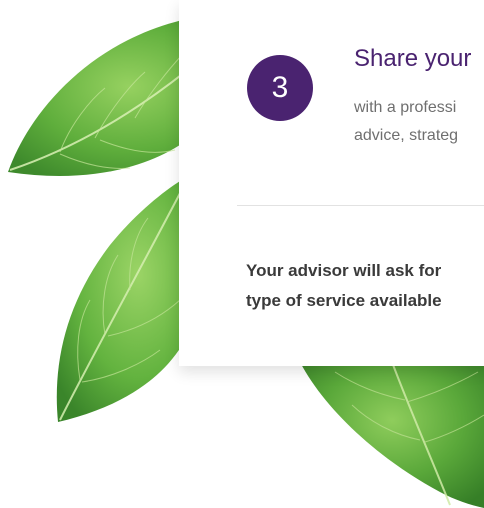 The width and height of the screenshot is (484, 508). Describe the element at coordinates (280, 88) in the screenshot. I see `step-number-badge: 3` at that location.